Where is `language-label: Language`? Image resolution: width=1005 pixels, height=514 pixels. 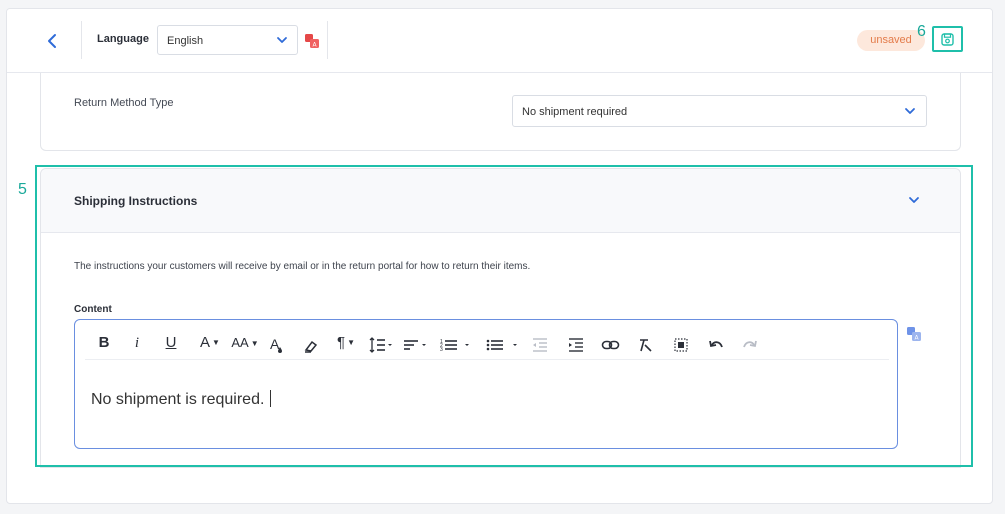 language-label: Language is located at coordinates (123, 39).